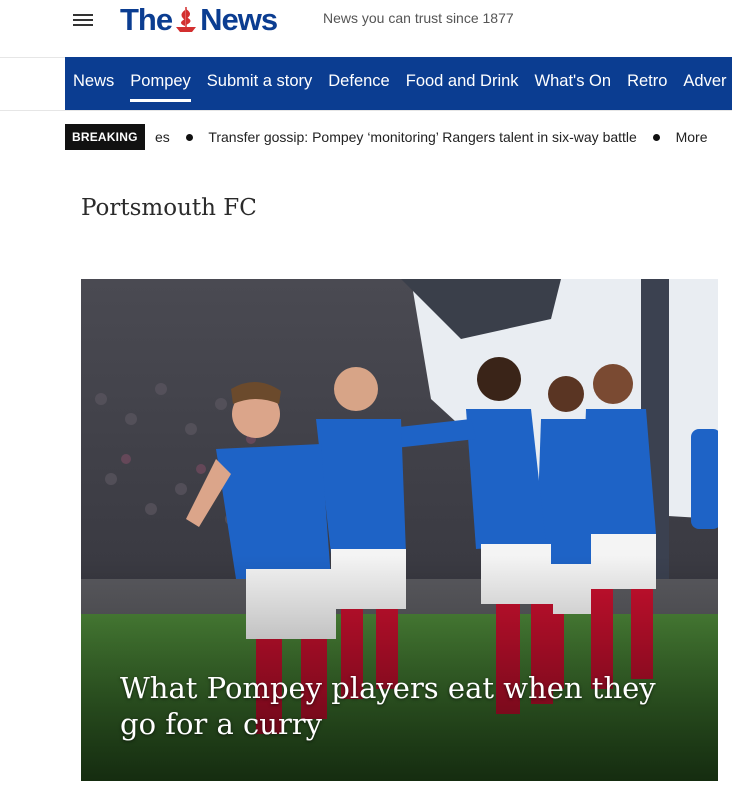 This screenshot has height=794, width=732. Describe the element at coordinates (105, 137) in the screenshot. I see `breaking-badge: BREAKING` at that location.